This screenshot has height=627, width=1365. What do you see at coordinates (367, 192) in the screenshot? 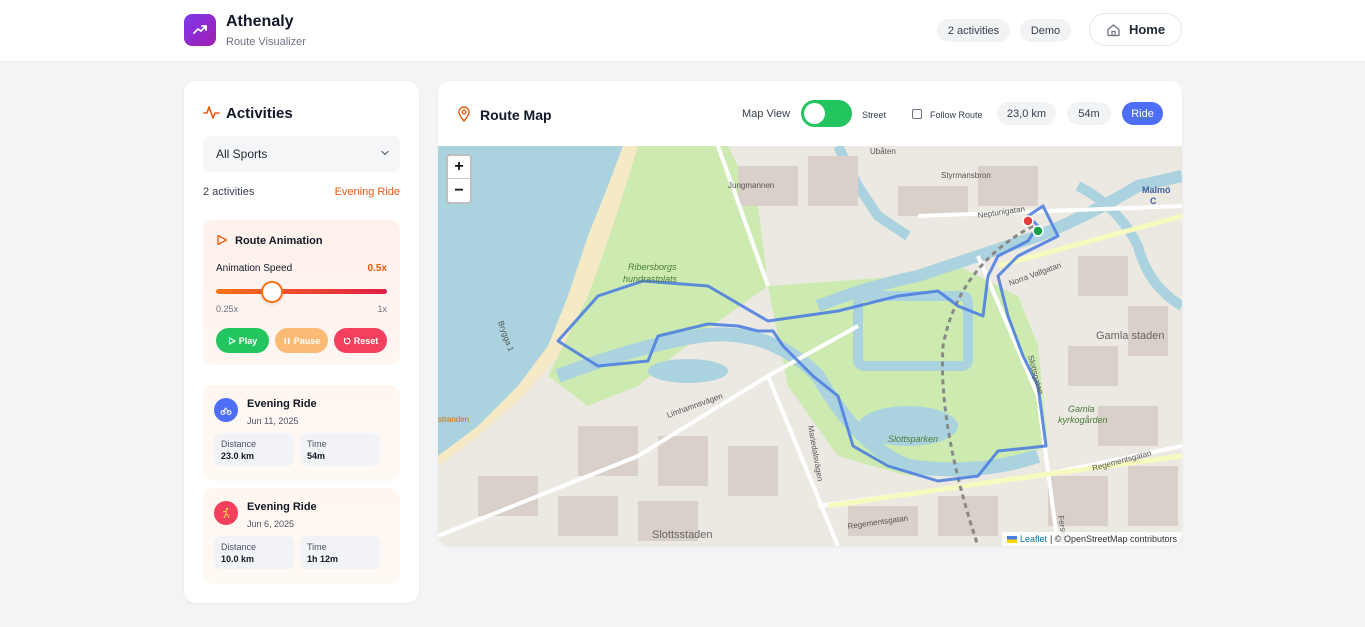
I see `selected-activity-name: Evening Ride` at bounding box center [367, 192].